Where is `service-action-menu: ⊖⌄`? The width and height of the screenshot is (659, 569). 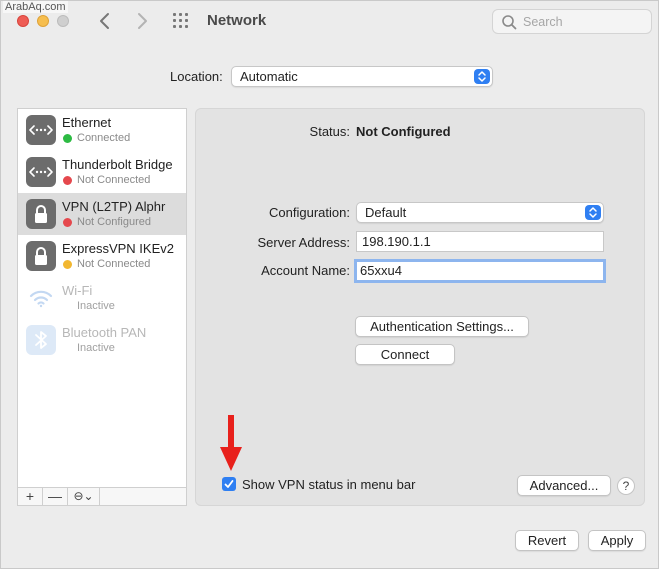 service-action-menu: ⊖⌄ is located at coordinates (84, 496).